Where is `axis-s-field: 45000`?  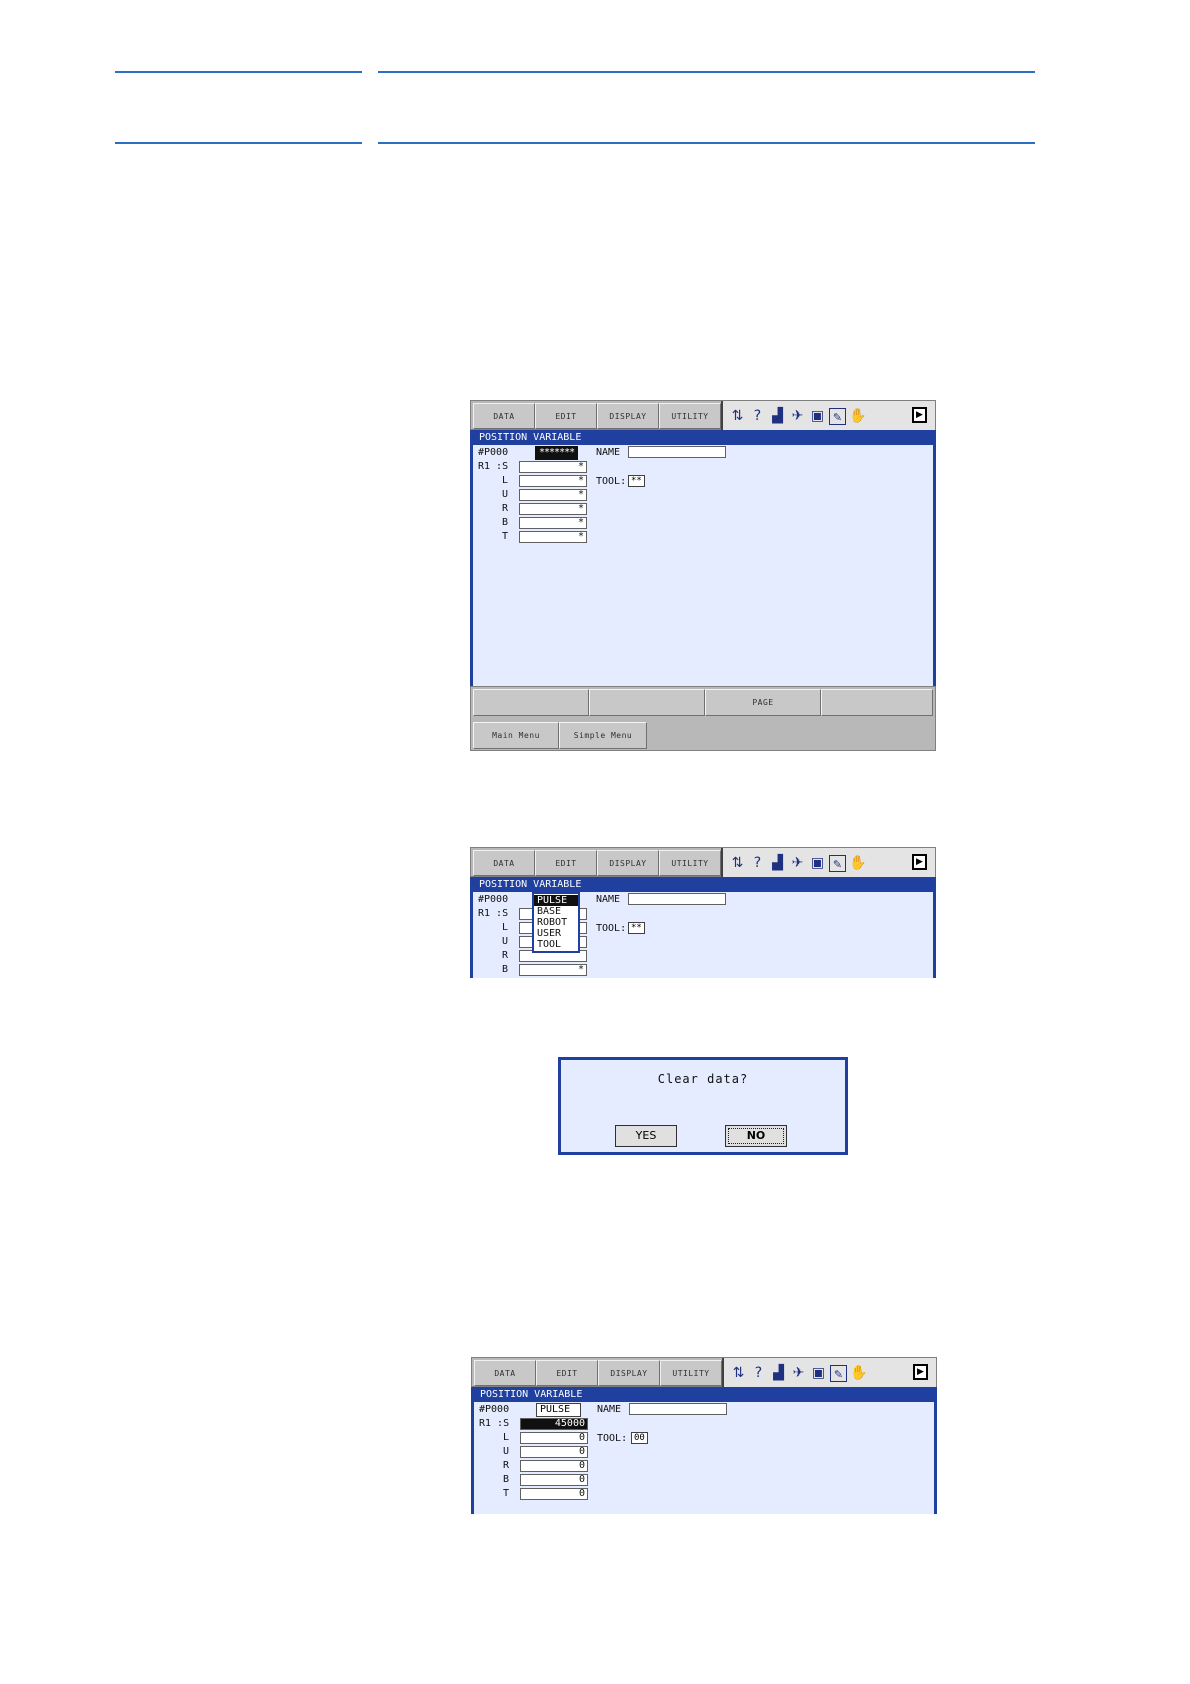
axis-s-field: 45000 is located at coordinates (554, 1424).